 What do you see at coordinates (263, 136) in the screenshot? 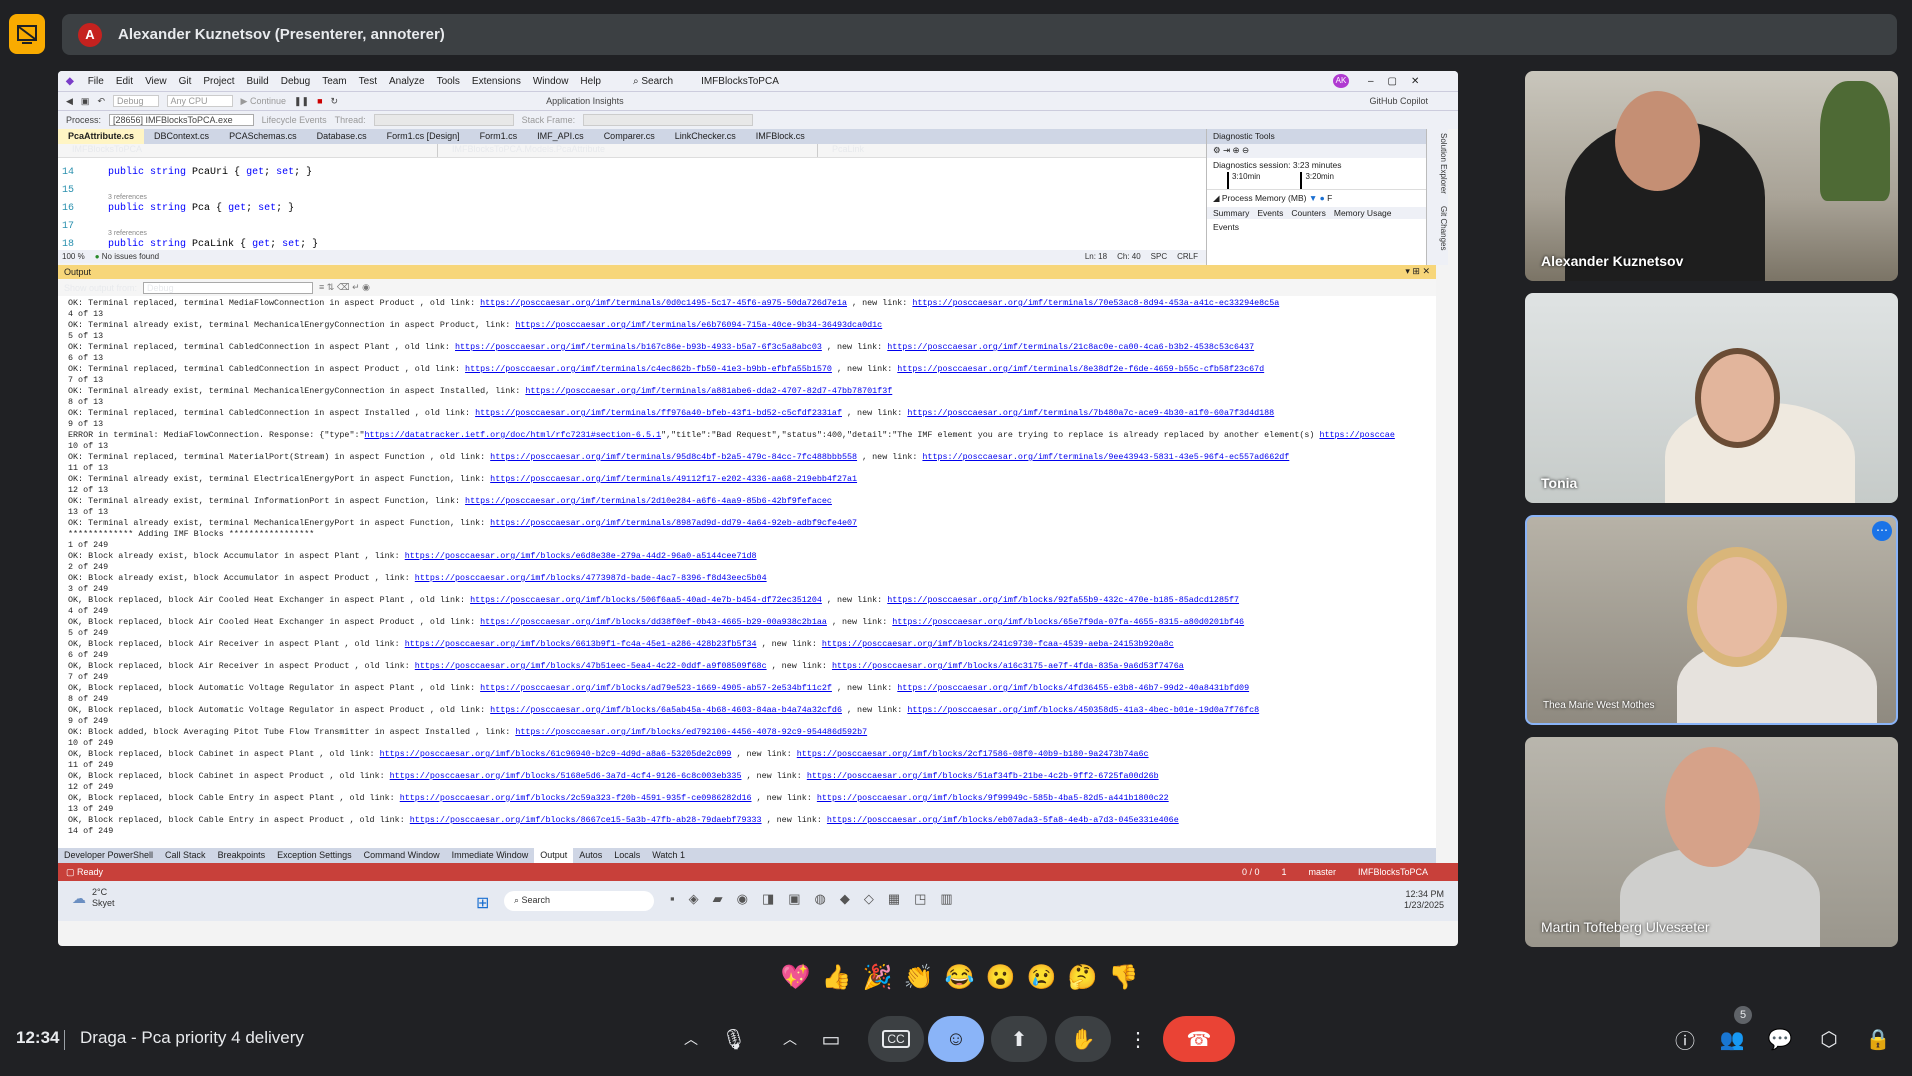
I see `document-tab: PCASchemas.cs` at bounding box center [263, 136].